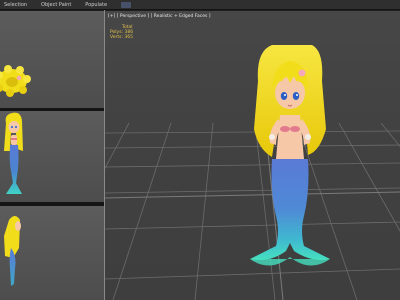 Image resolution: width=400 pixels, height=300 pixels. Describe the element at coordinates (13, 153) in the screenshot. I see `front-view-model` at that location.